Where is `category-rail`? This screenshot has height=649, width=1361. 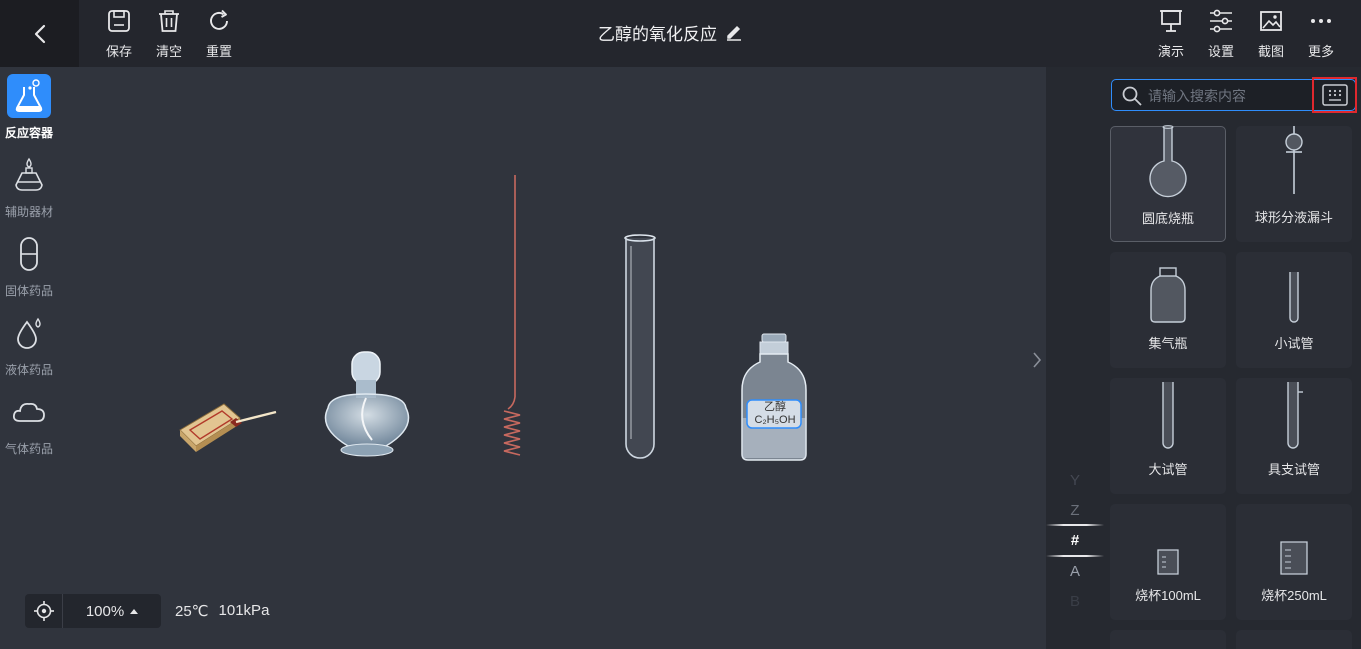 category-rail is located at coordinates (1075, 358).